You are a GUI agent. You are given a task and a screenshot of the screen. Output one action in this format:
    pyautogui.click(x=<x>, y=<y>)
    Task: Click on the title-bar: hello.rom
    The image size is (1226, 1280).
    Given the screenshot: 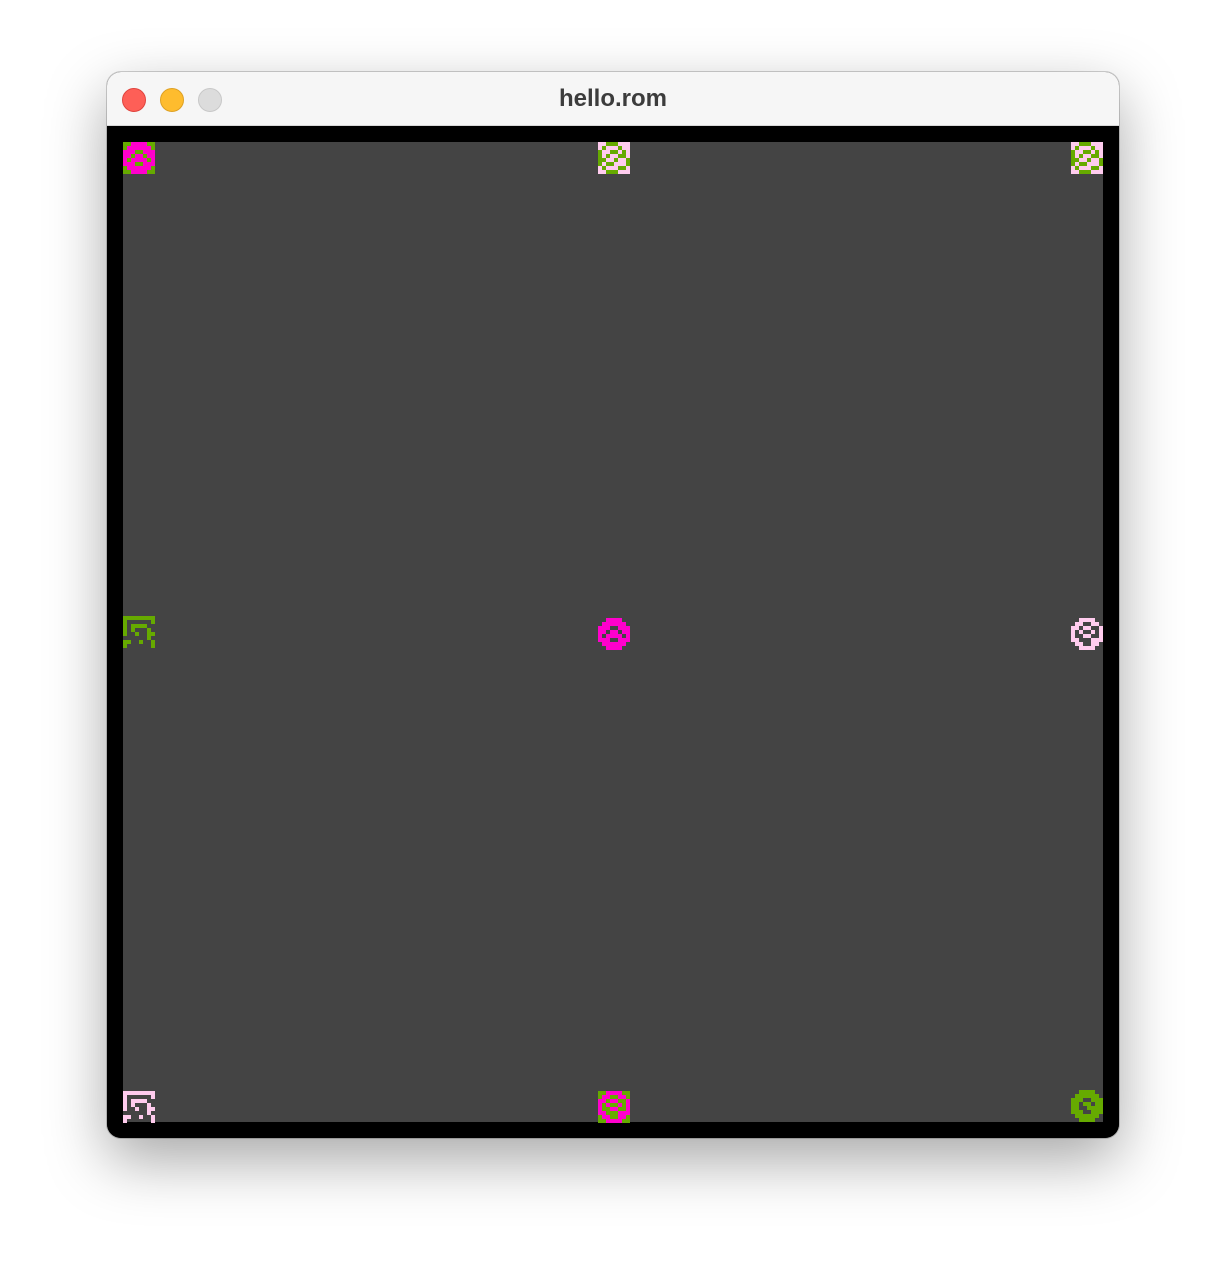 What is the action you would take?
    pyautogui.click(x=613, y=99)
    